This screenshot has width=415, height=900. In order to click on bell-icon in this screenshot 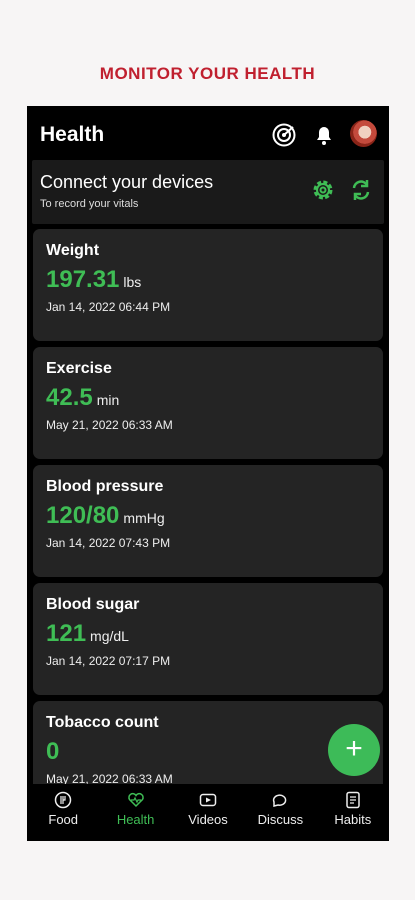, I will do `click(324, 135)`.